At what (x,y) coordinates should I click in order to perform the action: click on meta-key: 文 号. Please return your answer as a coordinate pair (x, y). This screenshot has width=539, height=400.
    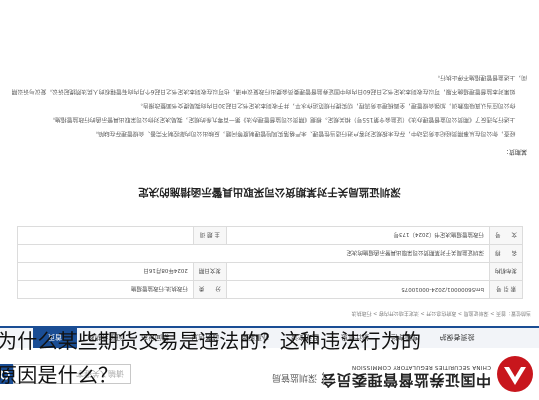
    Looking at the image, I should click on (506, 235).